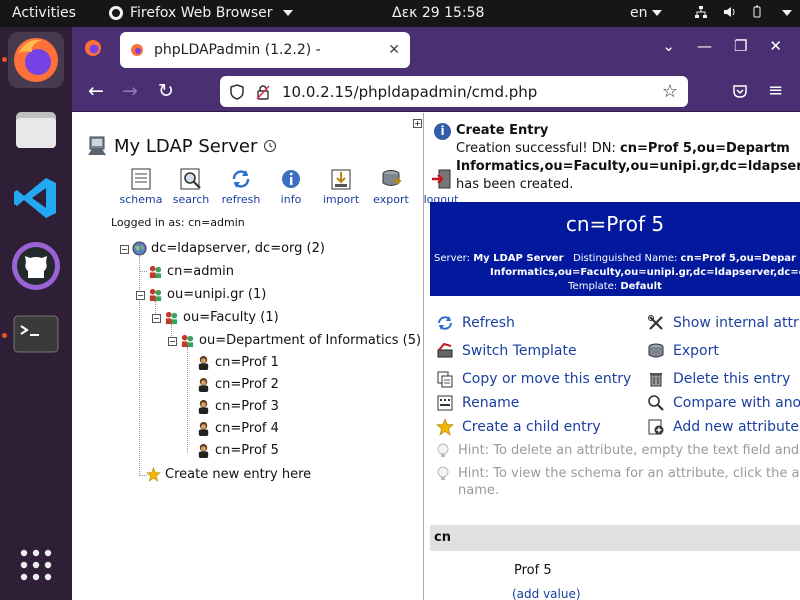 This screenshot has width=800, height=600. I want to click on tree-node-faculty: ou=Faculty (1), so click(221, 317).